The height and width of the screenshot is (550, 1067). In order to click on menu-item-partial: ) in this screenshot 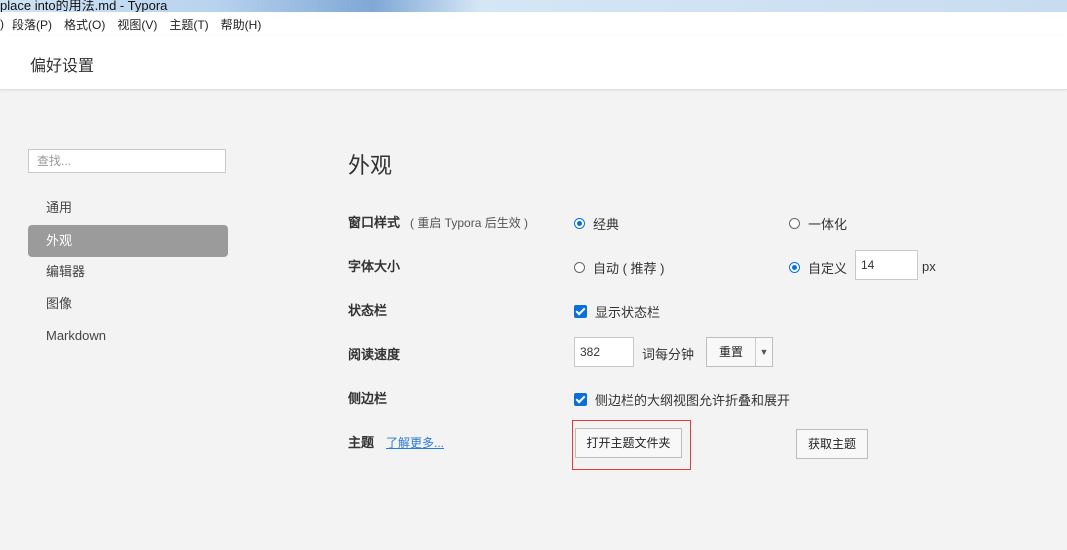, I will do `click(2, 24)`.